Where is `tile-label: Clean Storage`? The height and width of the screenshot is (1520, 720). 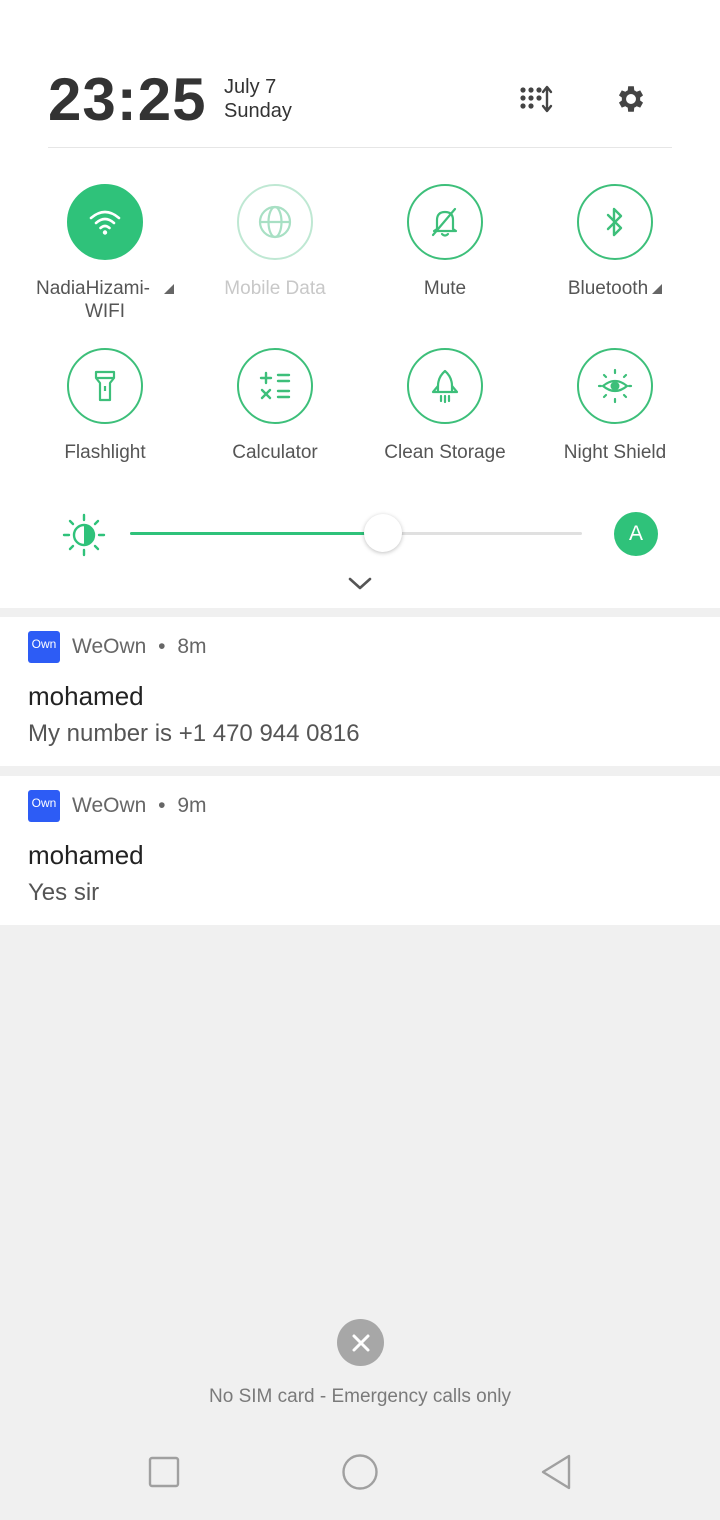
tile-label: Clean Storage is located at coordinates (445, 452).